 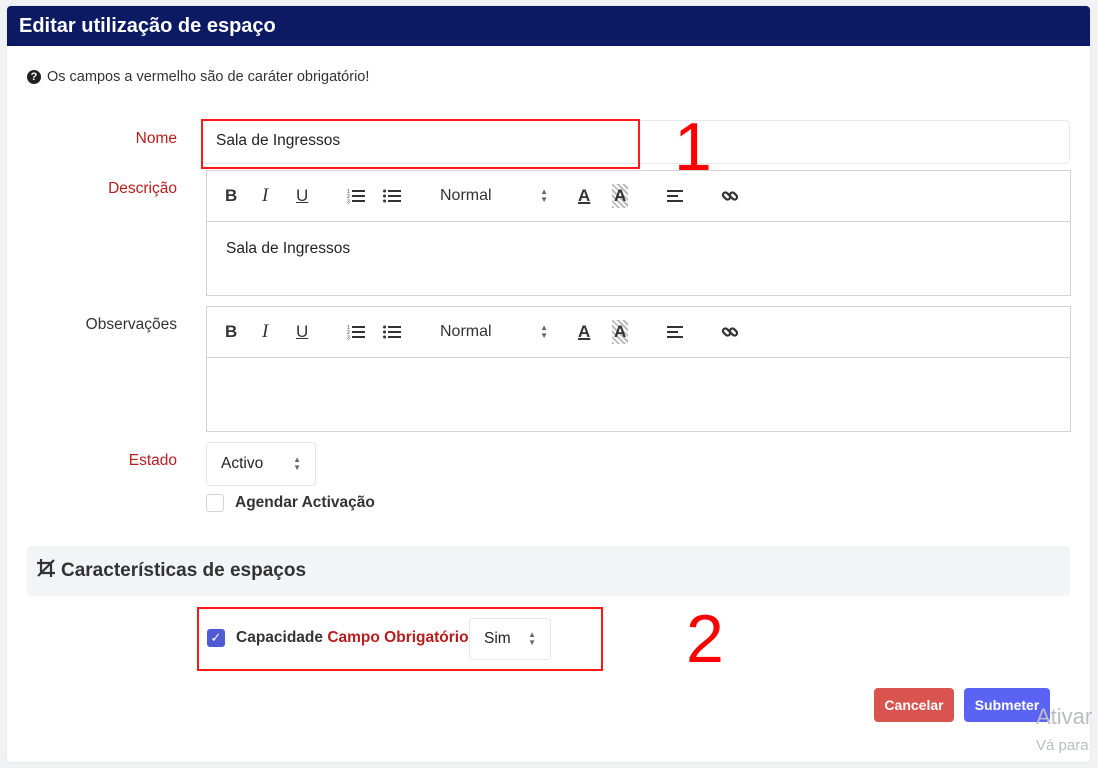 What do you see at coordinates (184, 570) in the screenshot?
I see `section-title: Características de espaços` at bounding box center [184, 570].